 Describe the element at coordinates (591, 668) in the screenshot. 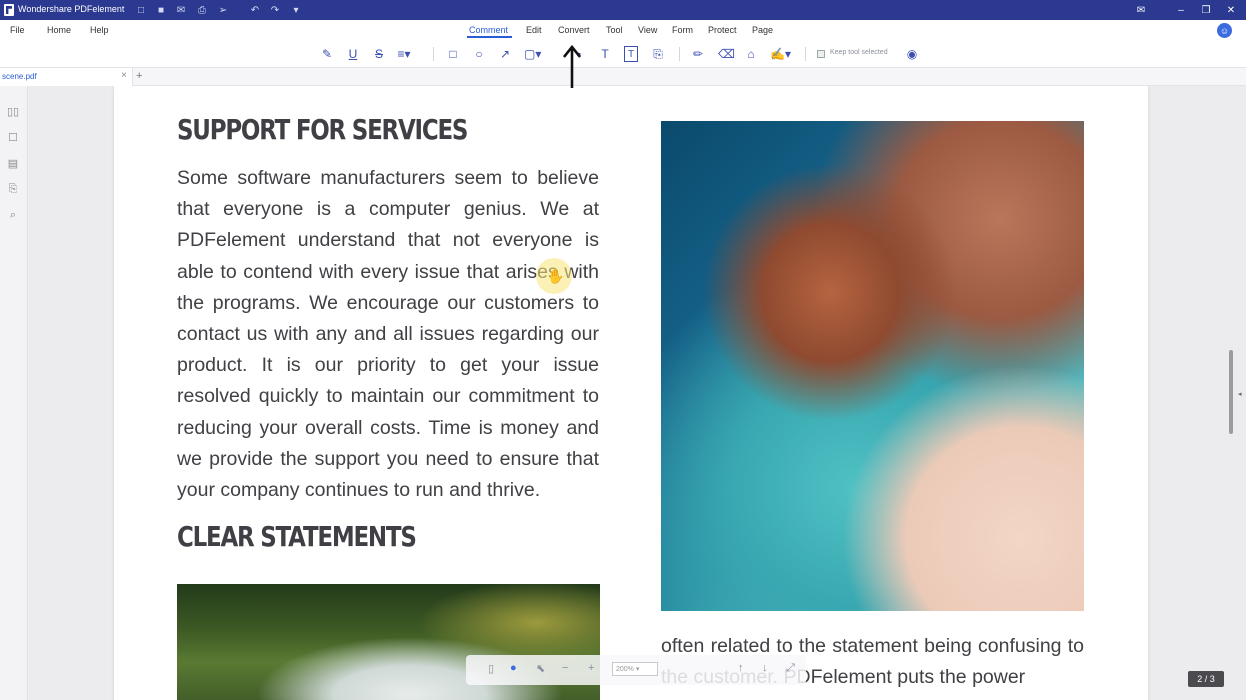

I see `zoom-in-icon: +` at that location.